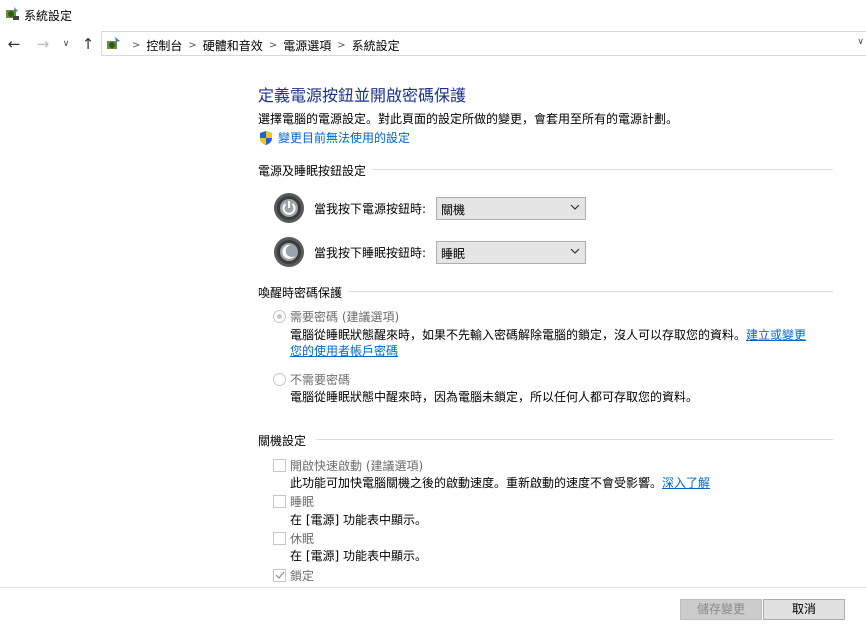  I want to click on sleep-button-action-value: 睡眠, so click(453, 253).